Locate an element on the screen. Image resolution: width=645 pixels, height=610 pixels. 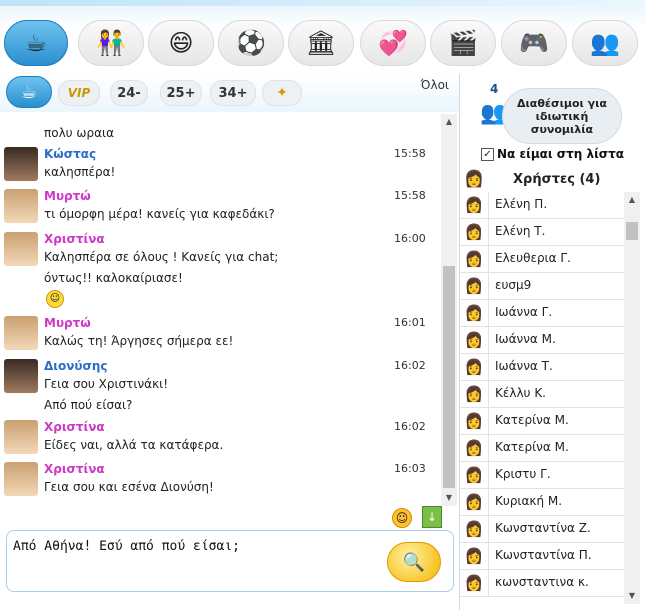
user-list-item: 👩 Κριστυ Γ. is located at coordinates (543, 475).